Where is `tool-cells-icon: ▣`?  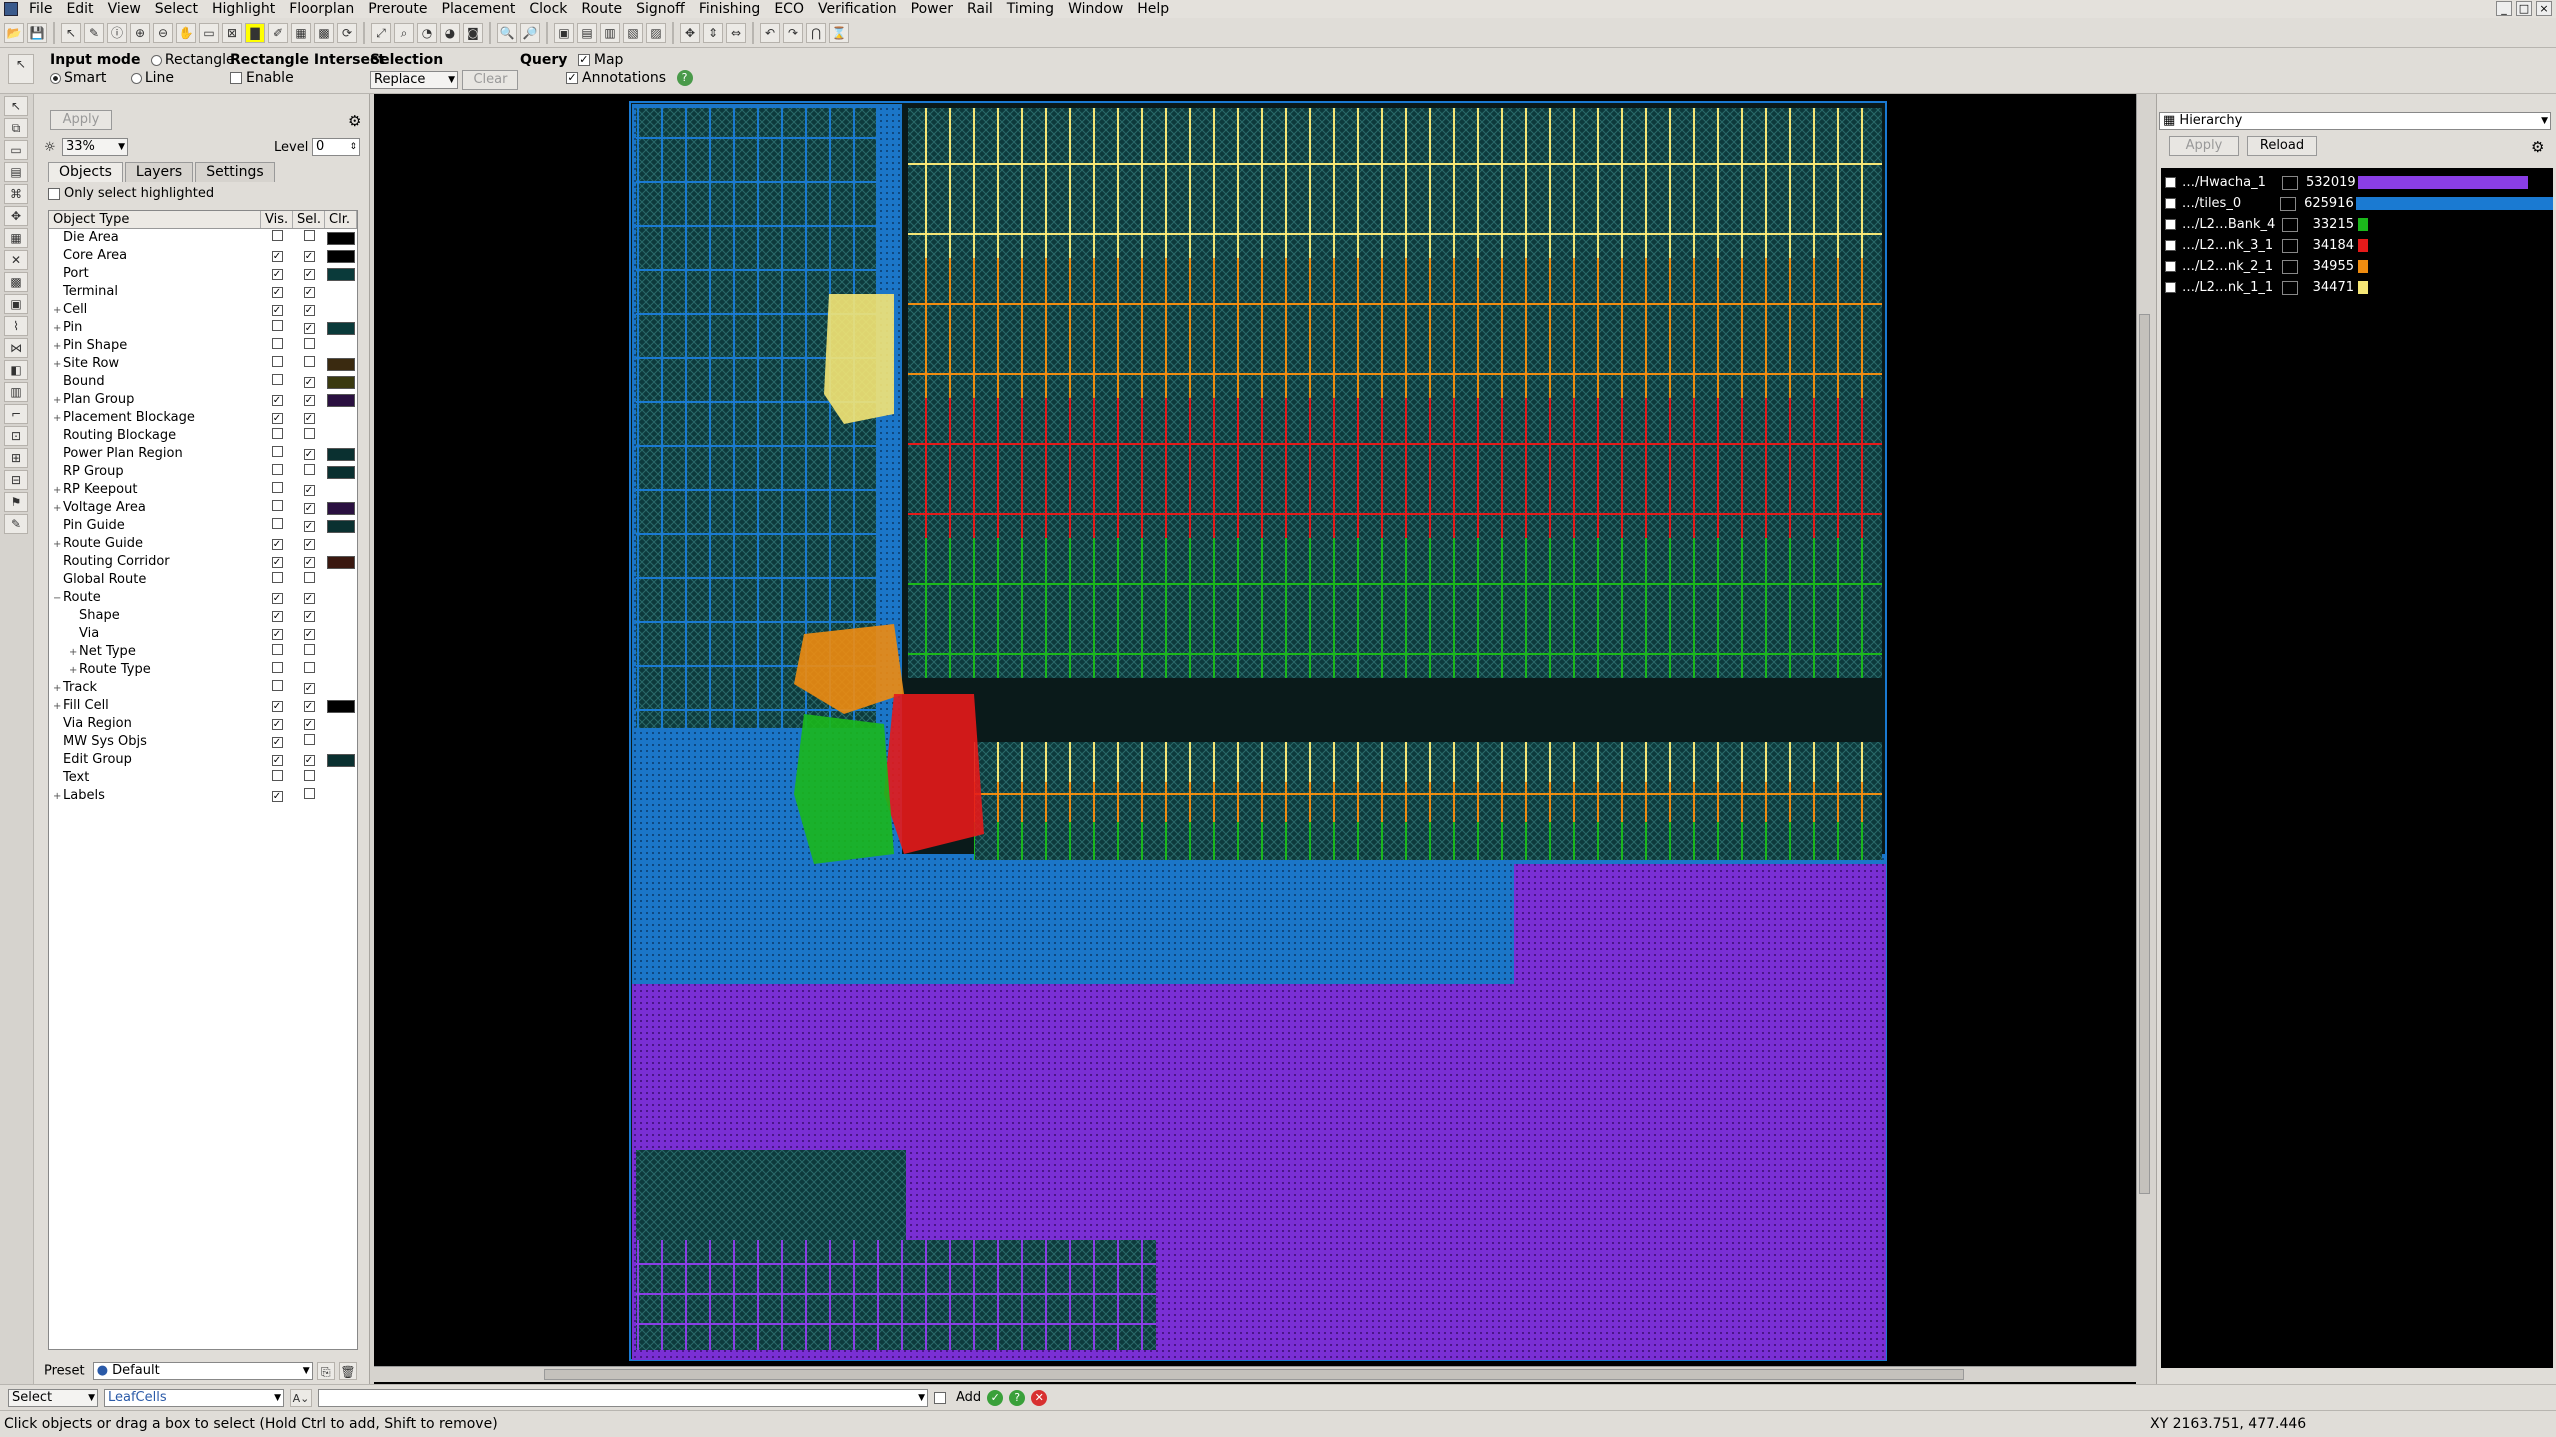
tool-cells-icon: ▣ is located at coordinates (16, 304).